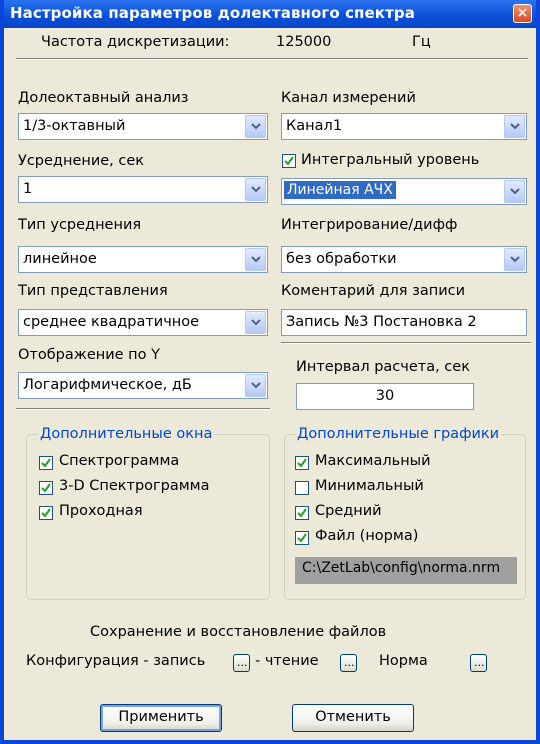  Describe the element at coordinates (404, 259) in the screenshot. I see `integ-select: без обработки` at that location.